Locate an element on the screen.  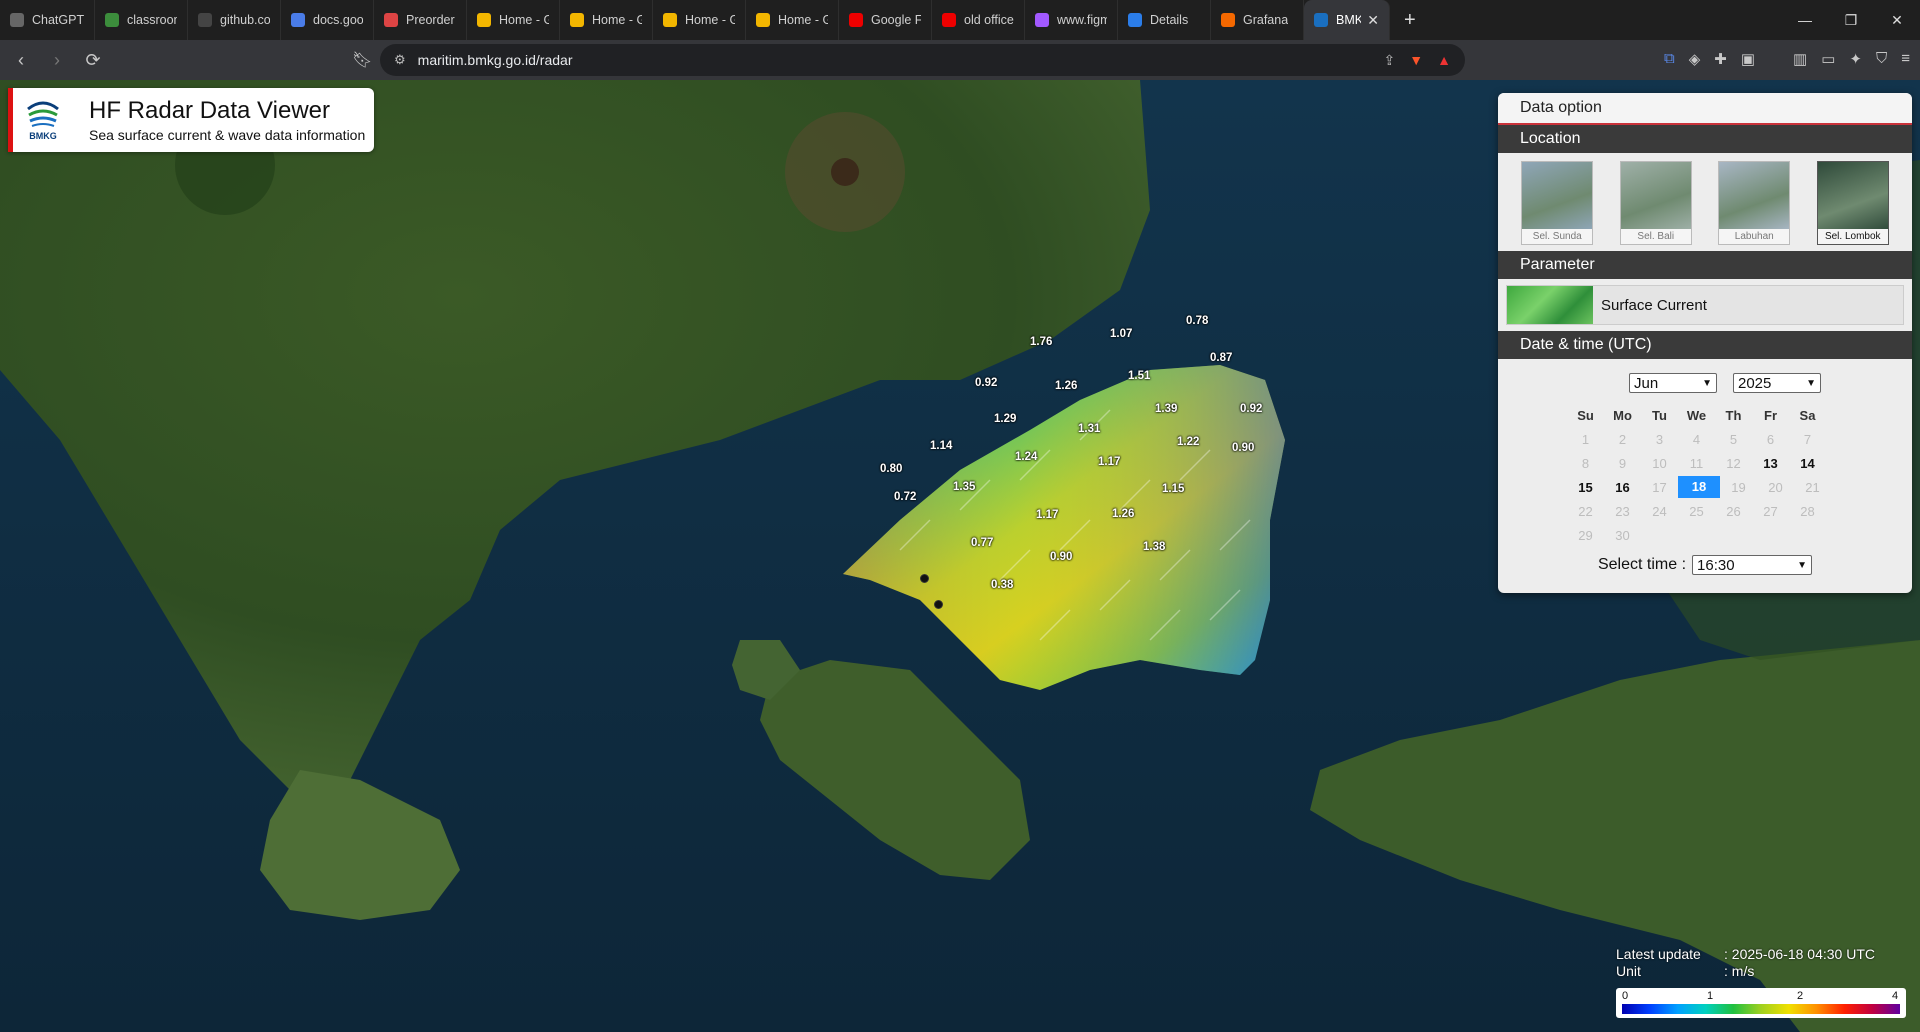
year-value: 2025 is located at coordinates (1755, 383).